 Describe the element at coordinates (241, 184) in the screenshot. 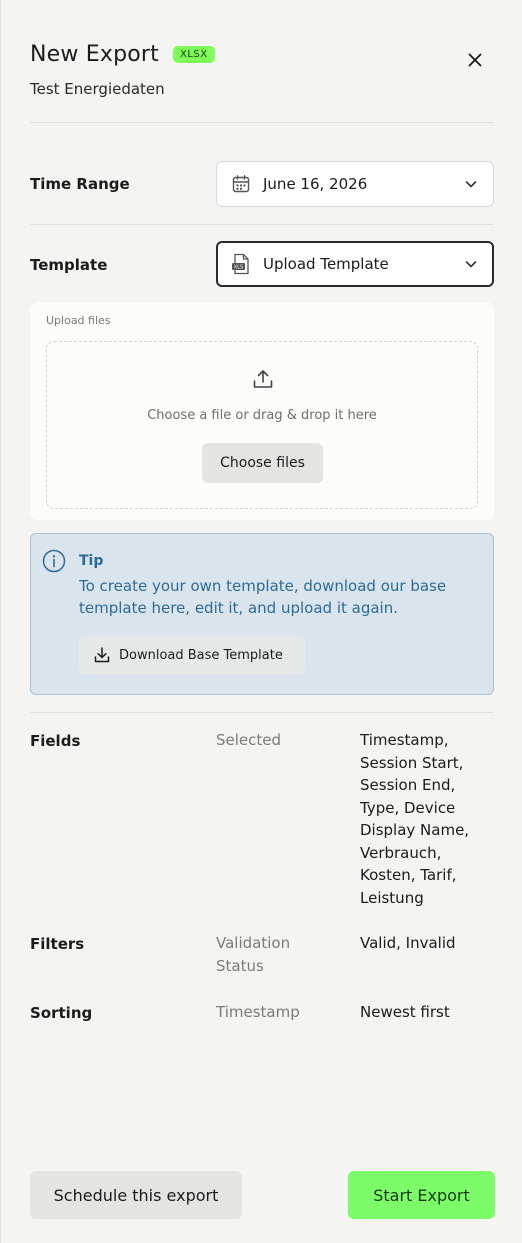

I see `calendar-icon` at that location.